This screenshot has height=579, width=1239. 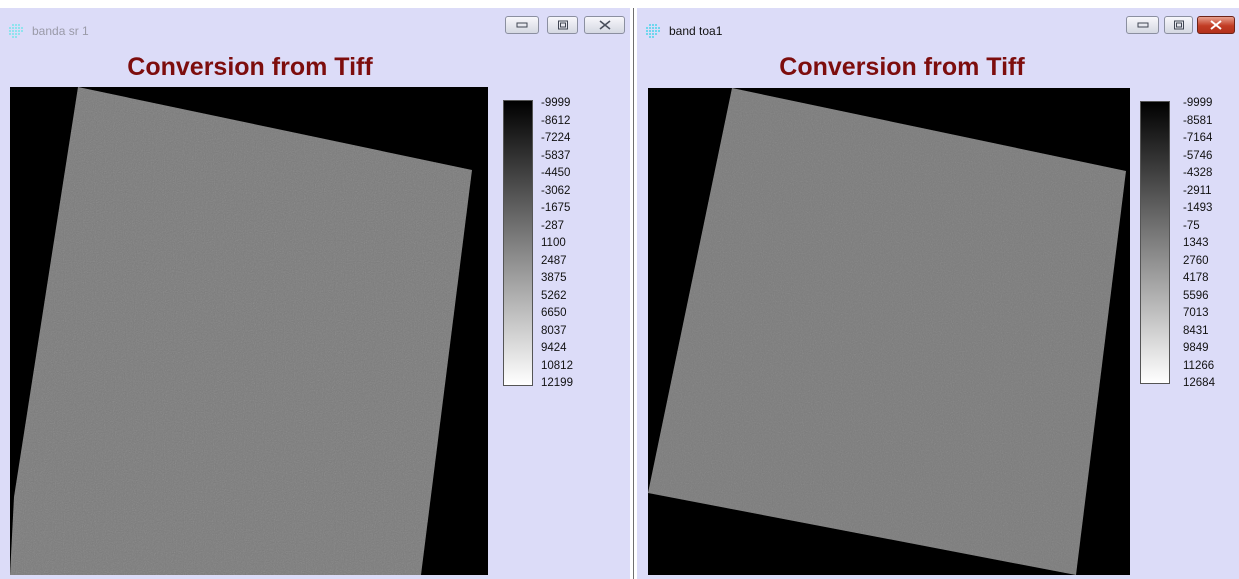 I want to click on colorbar-label: 4178, so click(x=1196, y=278).